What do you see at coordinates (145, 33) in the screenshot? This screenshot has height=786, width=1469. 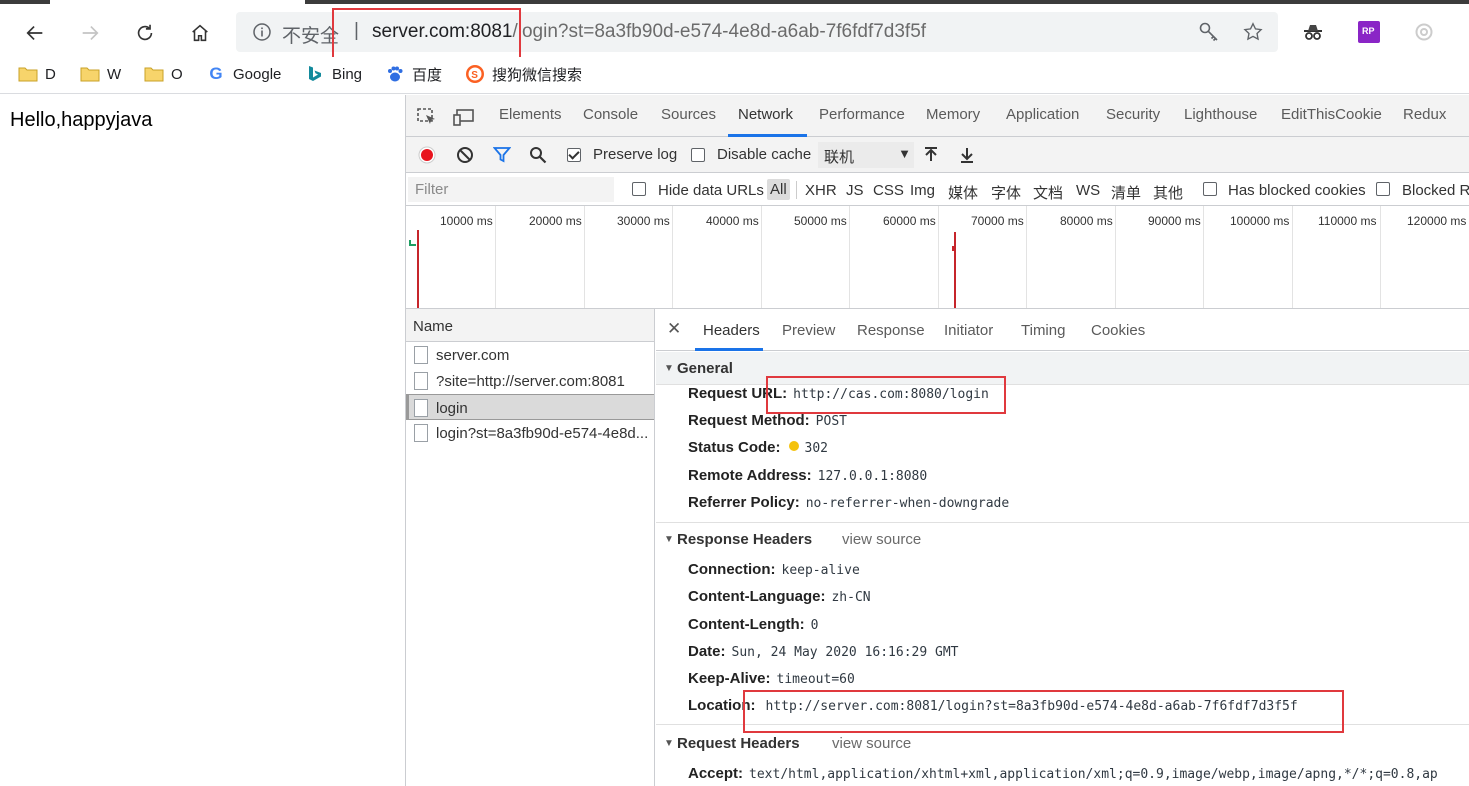 I see `reload-button` at bounding box center [145, 33].